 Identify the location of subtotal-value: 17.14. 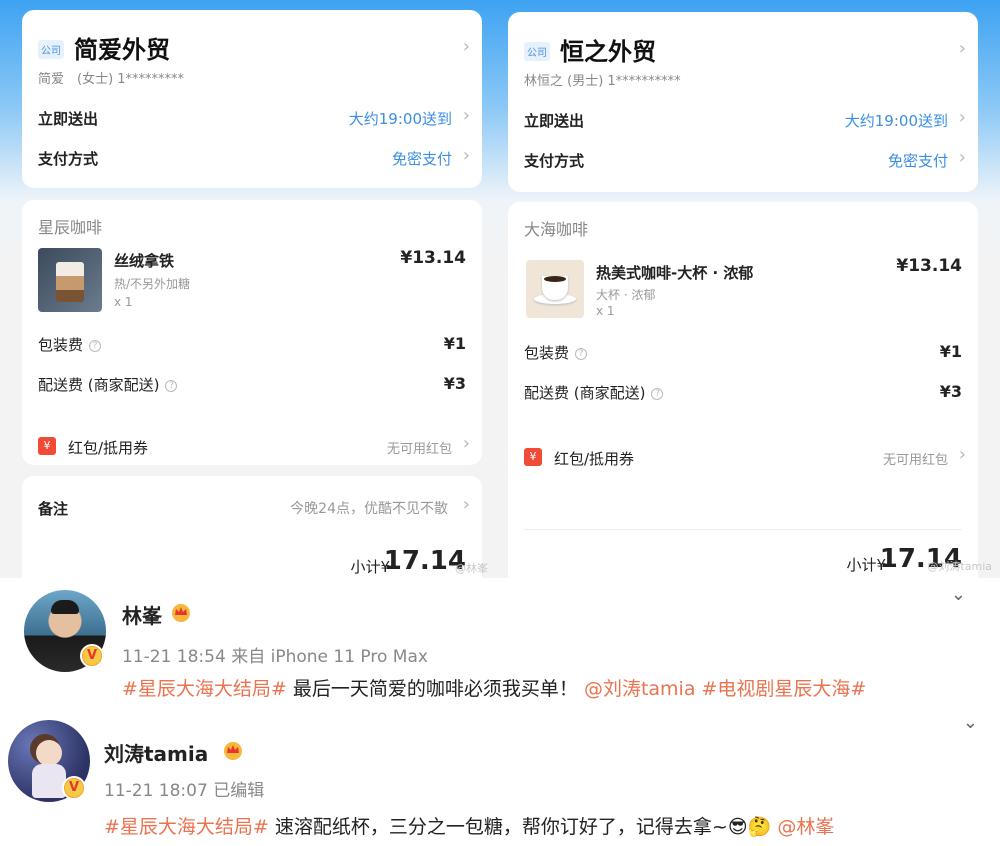
(424, 561).